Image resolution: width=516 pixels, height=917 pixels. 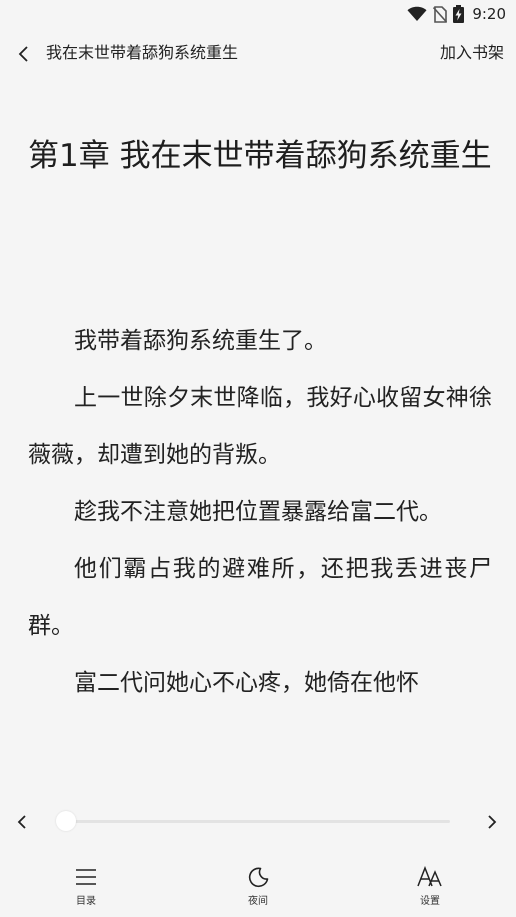 I want to click on book-title: 我在末世带着舔狗系统重生, so click(x=142, y=52).